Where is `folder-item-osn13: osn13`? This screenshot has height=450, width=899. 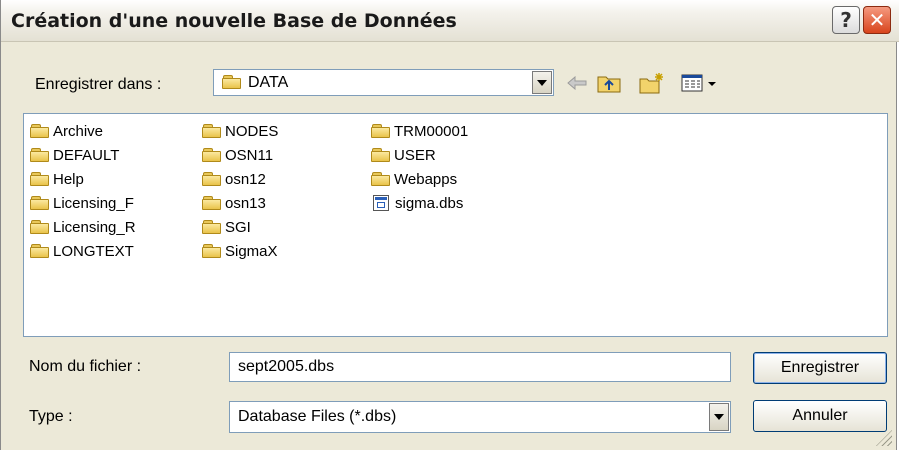 folder-item-osn13: osn13 is located at coordinates (234, 203).